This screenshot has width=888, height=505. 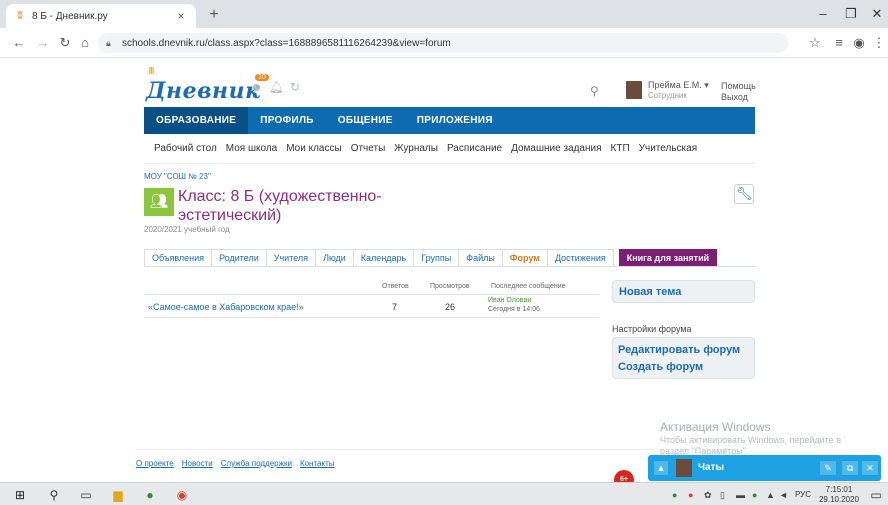 What do you see at coordinates (203, 83) in the screenshot?
I see `site-logo: ııı Дневник` at bounding box center [203, 83].